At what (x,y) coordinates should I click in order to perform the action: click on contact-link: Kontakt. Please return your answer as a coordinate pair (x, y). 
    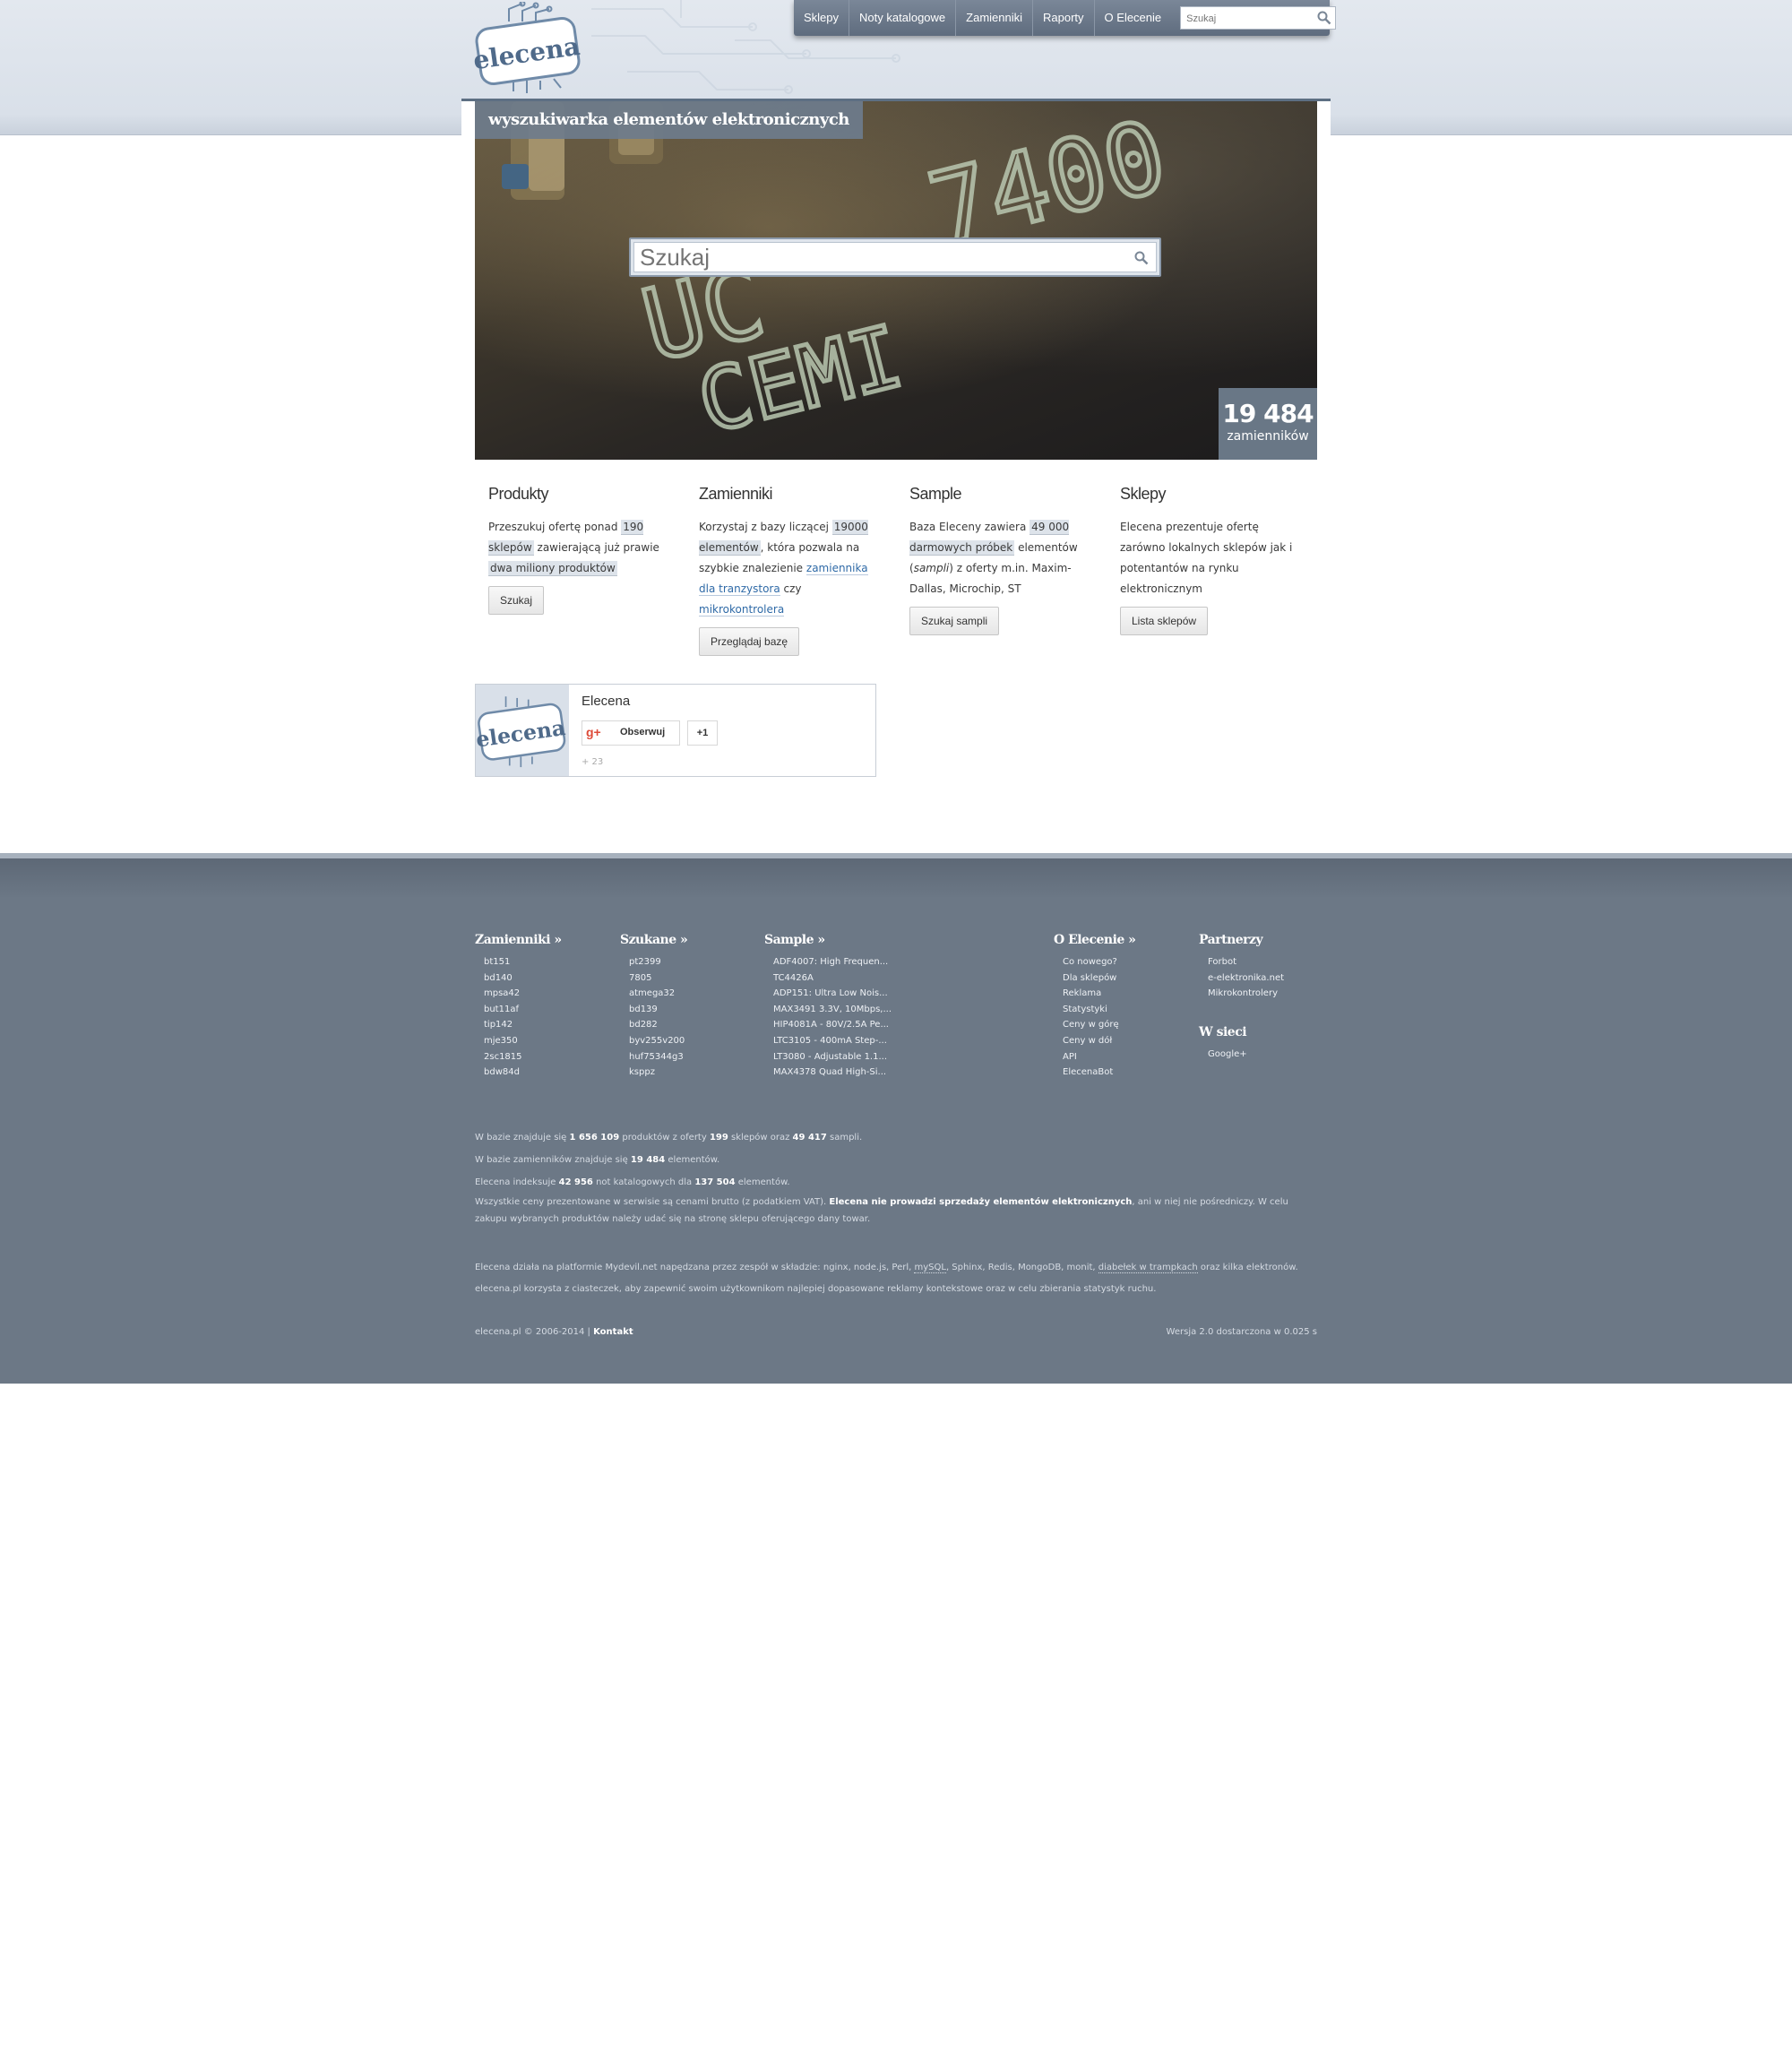
    Looking at the image, I should click on (613, 1332).